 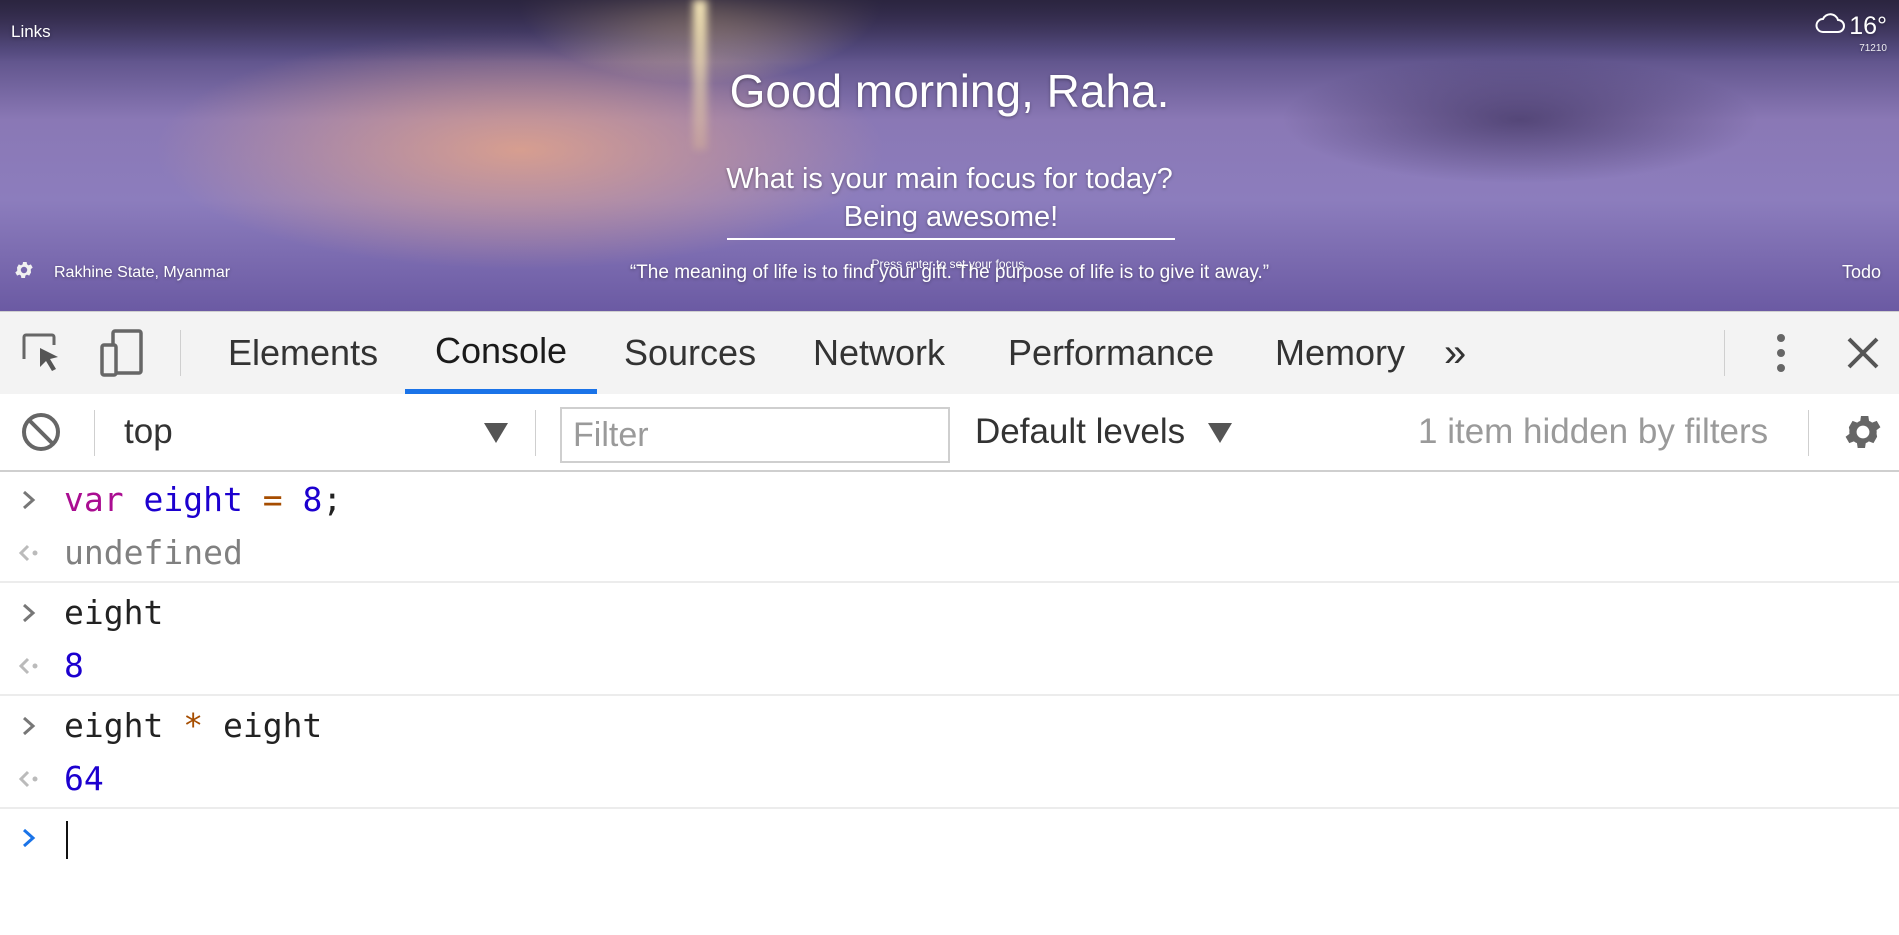 What do you see at coordinates (1863, 353) in the screenshot?
I see `close-devtools-icon` at bounding box center [1863, 353].